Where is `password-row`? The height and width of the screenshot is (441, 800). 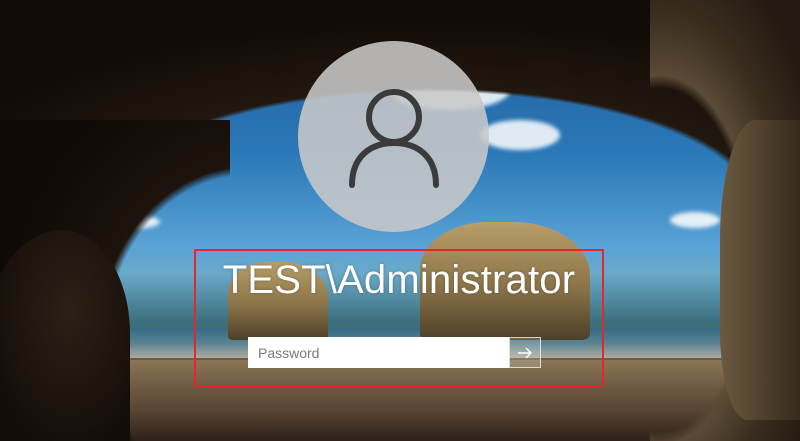
password-row is located at coordinates (394, 352).